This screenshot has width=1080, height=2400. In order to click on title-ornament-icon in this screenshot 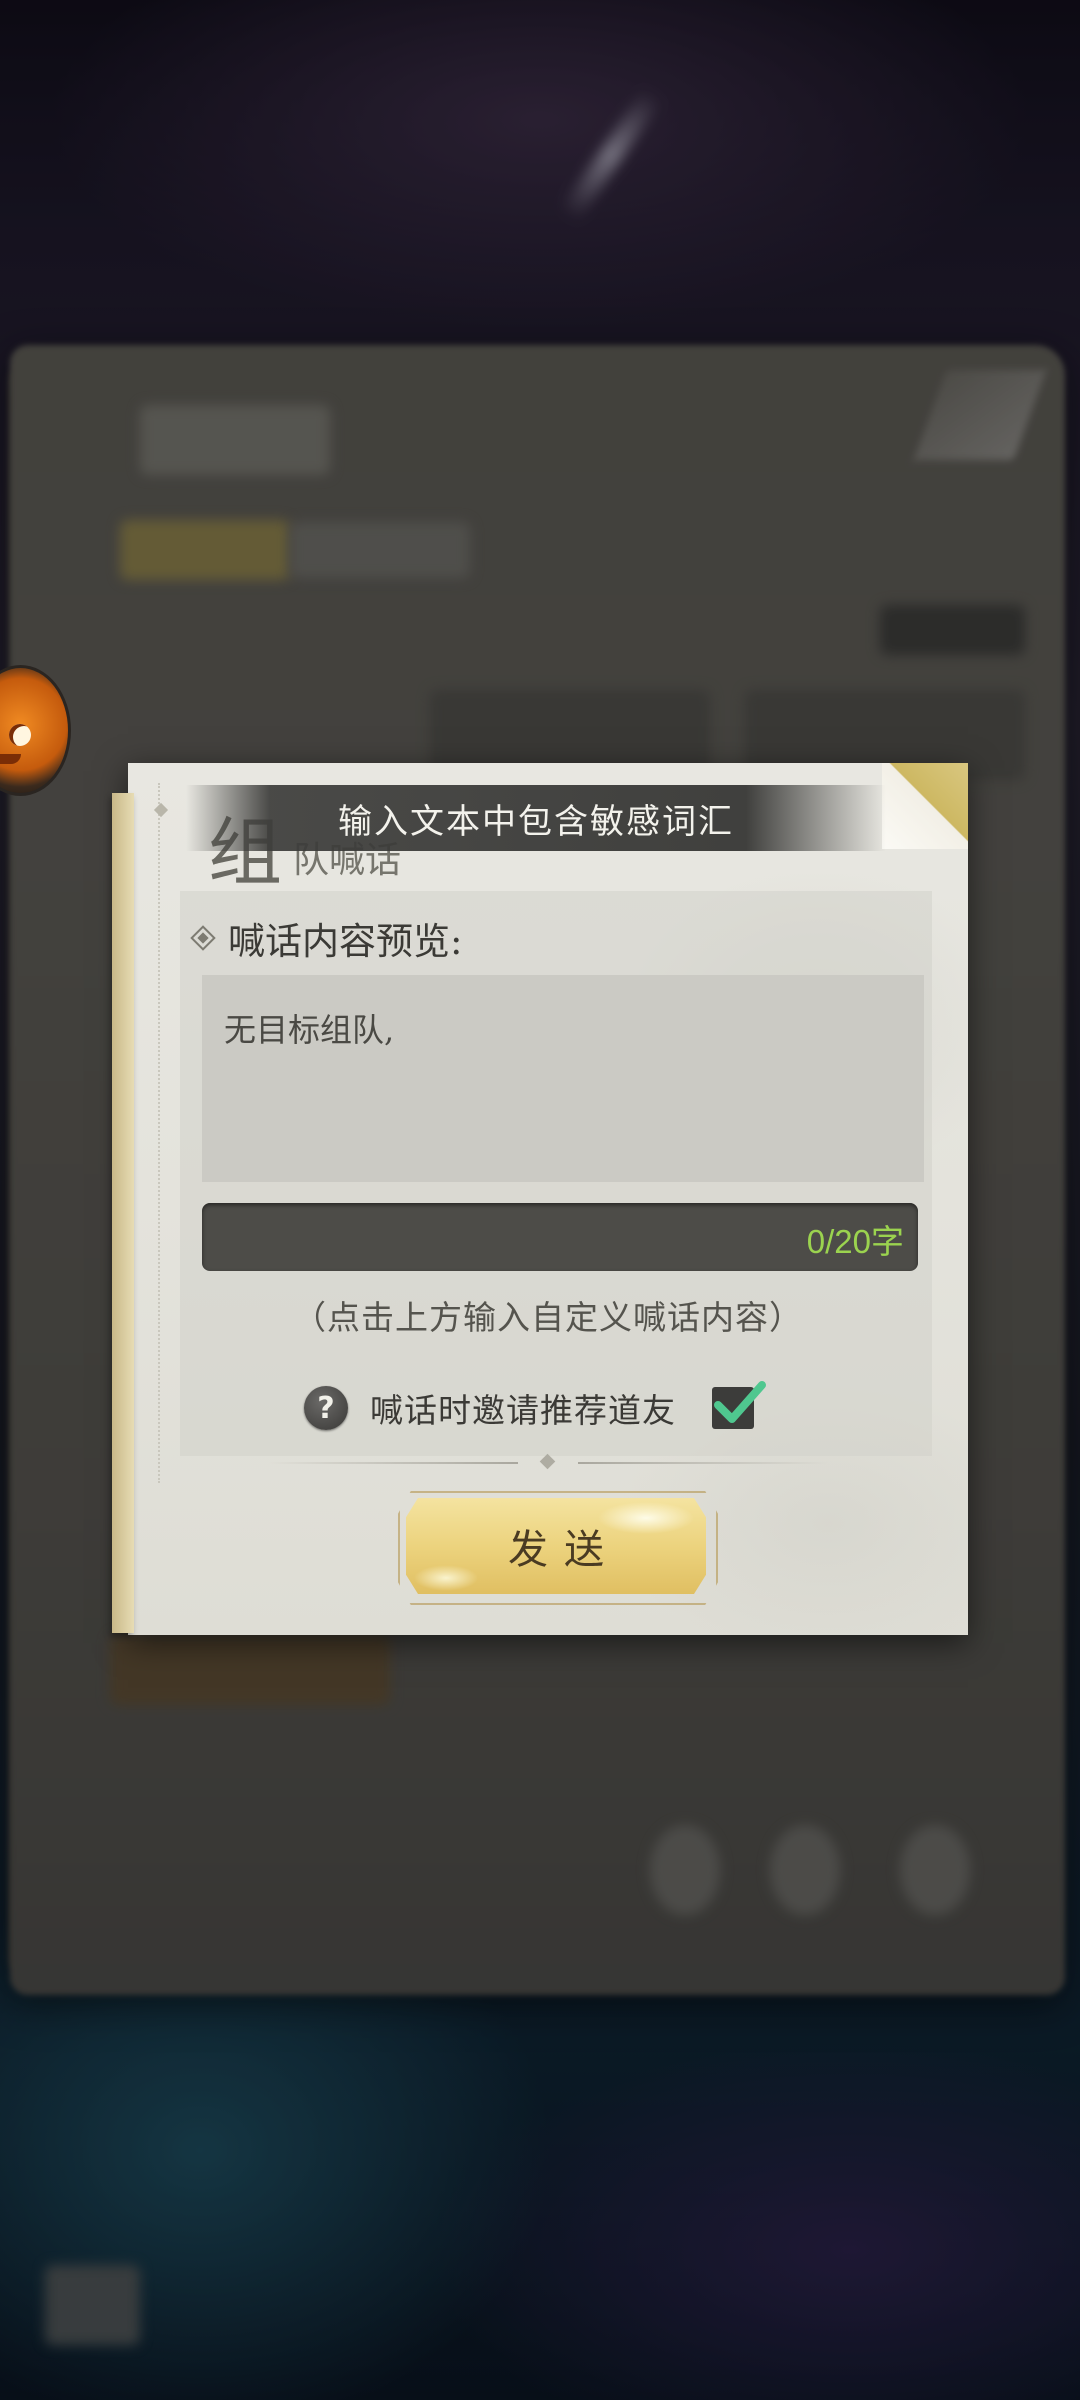, I will do `click(161, 810)`.